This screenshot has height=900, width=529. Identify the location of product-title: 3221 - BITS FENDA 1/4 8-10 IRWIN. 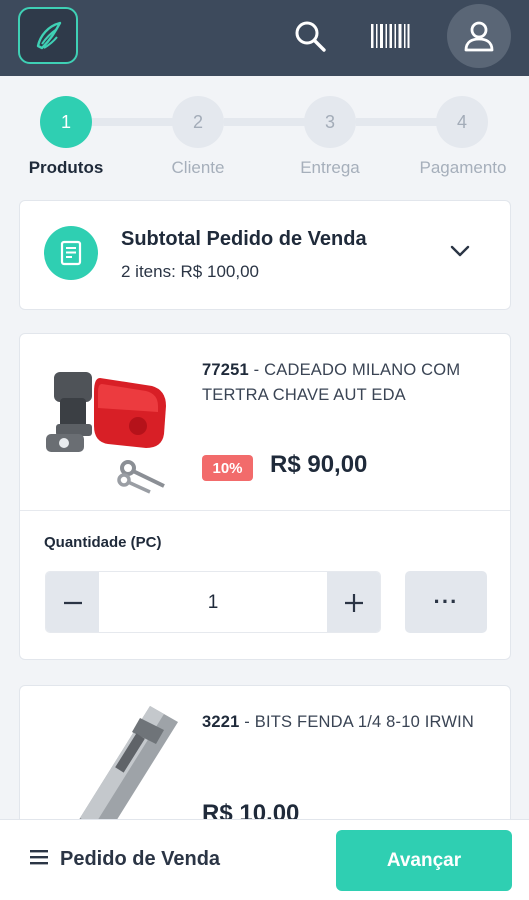
(352, 722).